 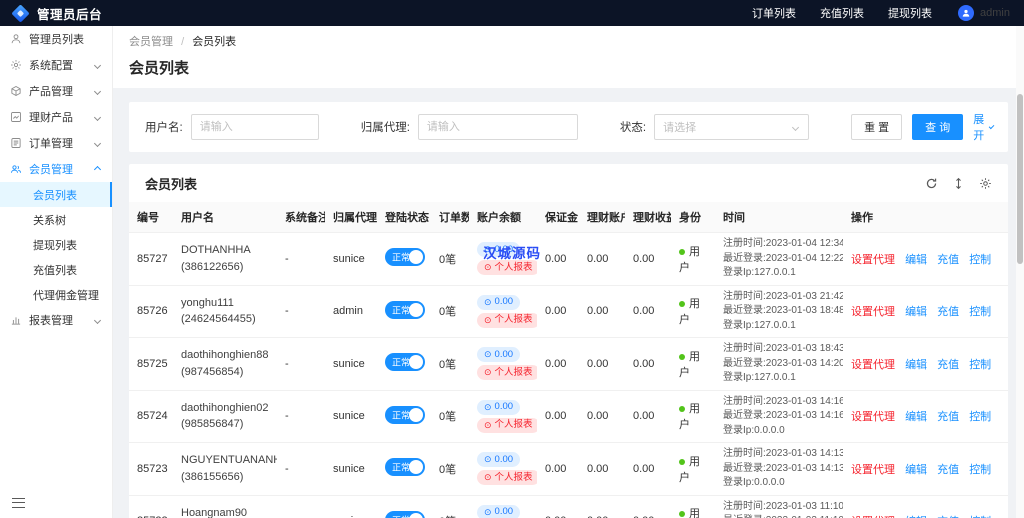 I want to click on column-header: 理财账户, so click(x=602, y=217).